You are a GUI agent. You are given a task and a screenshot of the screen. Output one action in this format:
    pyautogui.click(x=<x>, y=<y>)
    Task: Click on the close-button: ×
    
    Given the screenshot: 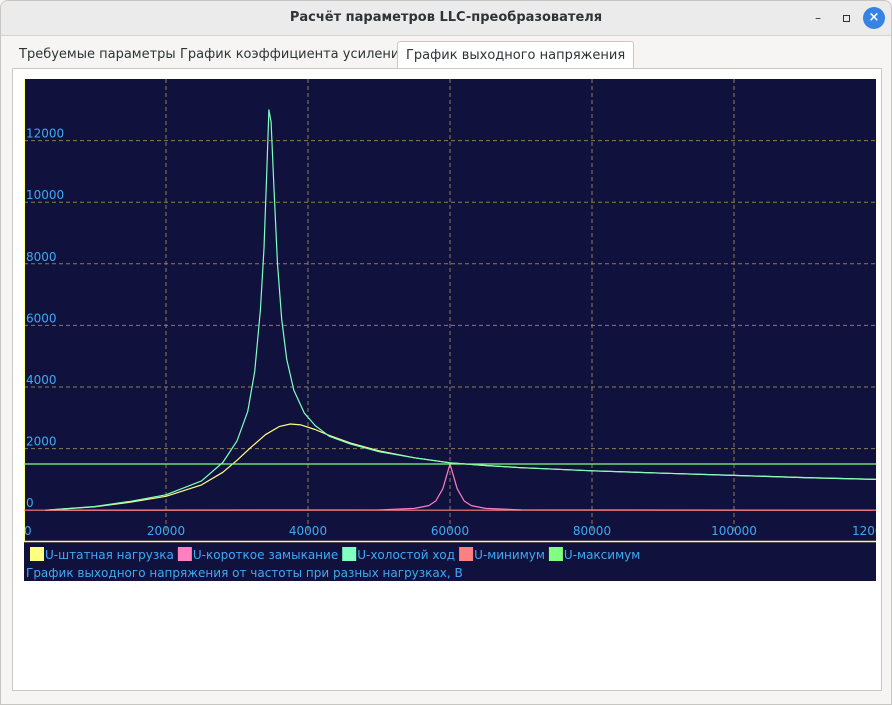 What is the action you would take?
    pyautogui.click(x=874, y=18)
    